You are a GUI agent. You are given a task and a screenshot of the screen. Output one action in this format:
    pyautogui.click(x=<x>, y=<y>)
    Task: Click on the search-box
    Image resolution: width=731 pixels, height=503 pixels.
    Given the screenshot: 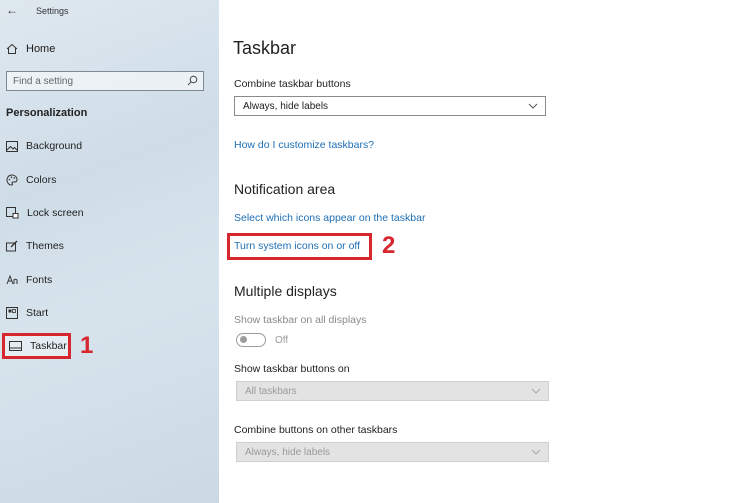 What is the action you would take?
    pyautogui.click(x=105, y=81)
    